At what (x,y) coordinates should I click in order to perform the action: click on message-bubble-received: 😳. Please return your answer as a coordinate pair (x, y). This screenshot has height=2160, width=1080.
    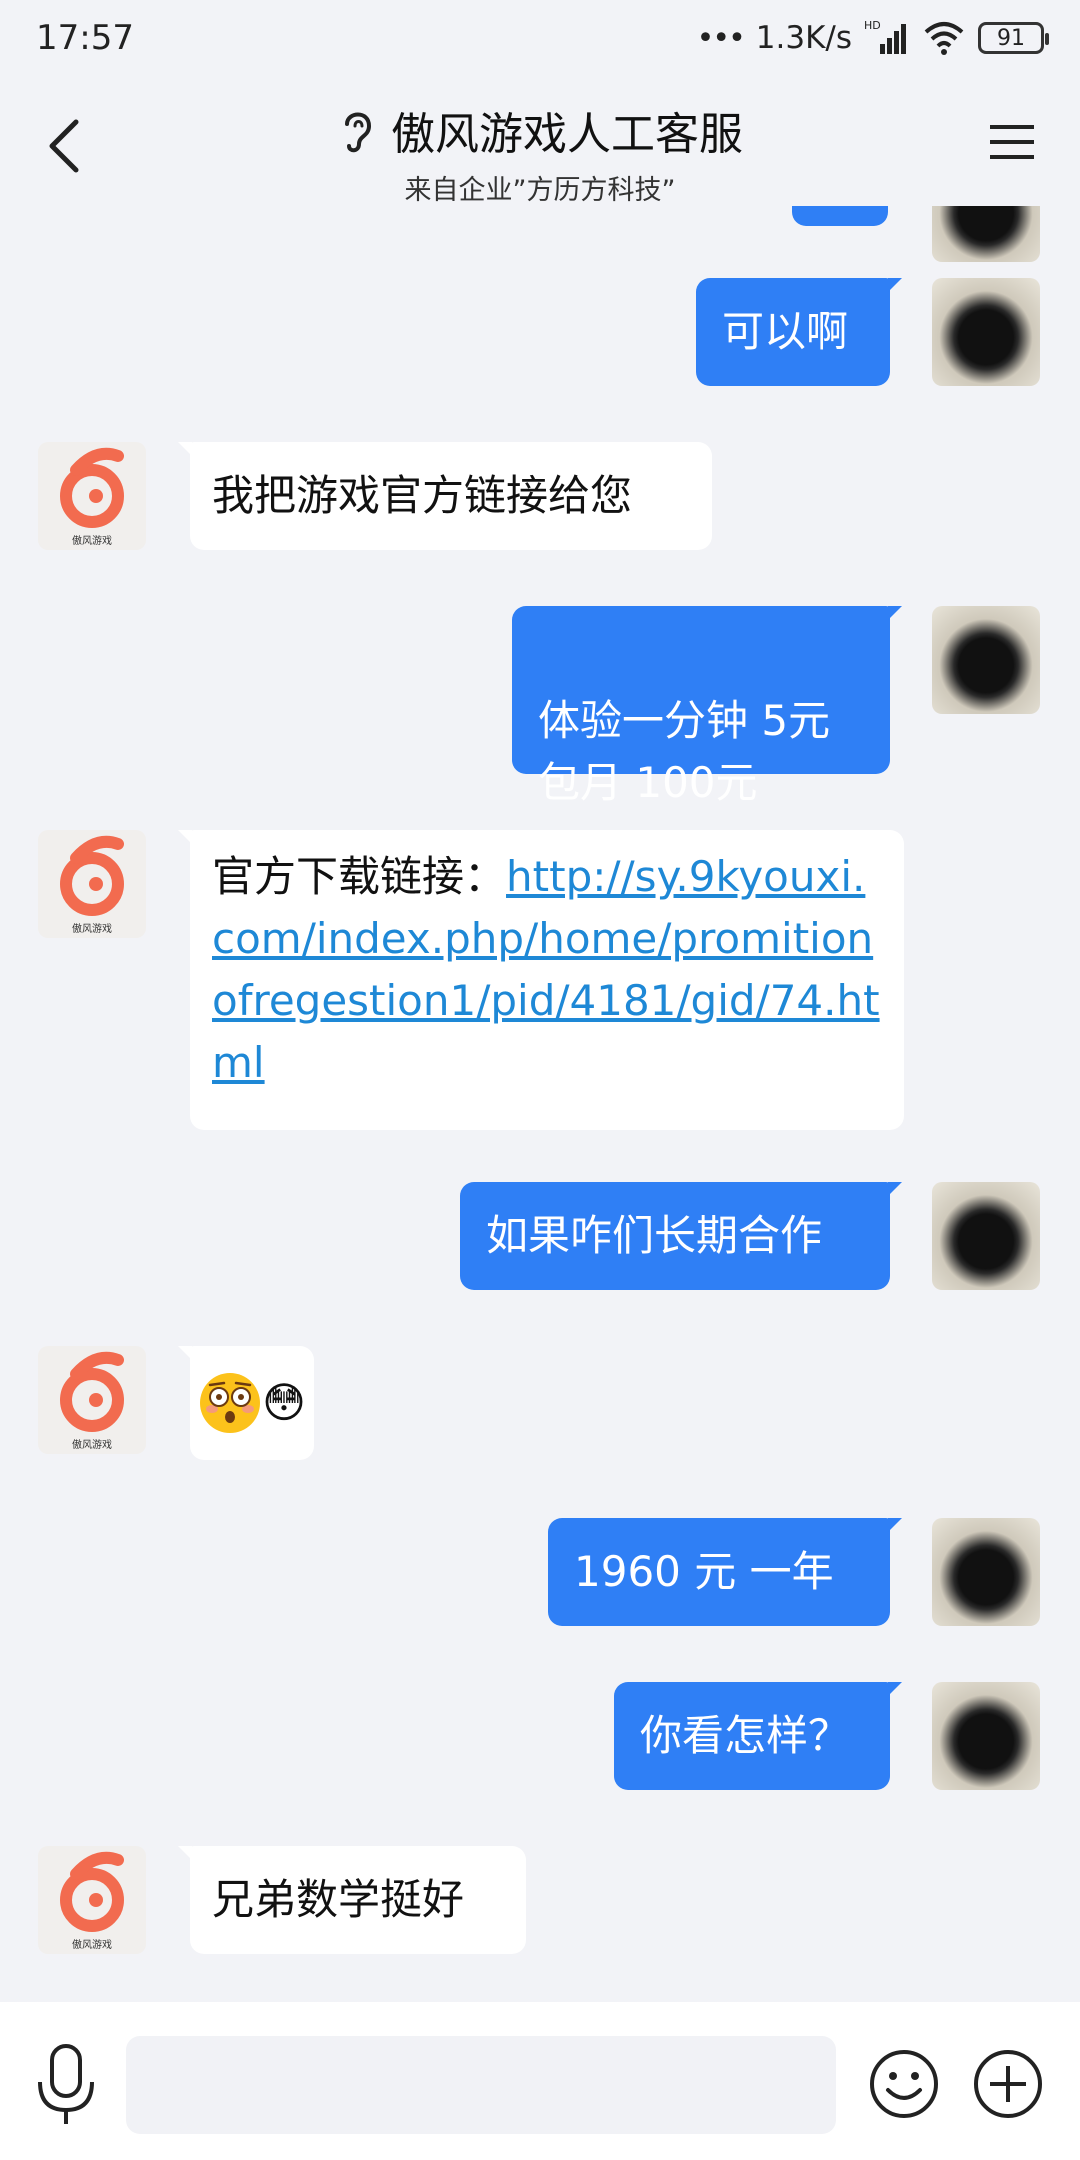
    Looking at the image, I should click on (246, 1403).